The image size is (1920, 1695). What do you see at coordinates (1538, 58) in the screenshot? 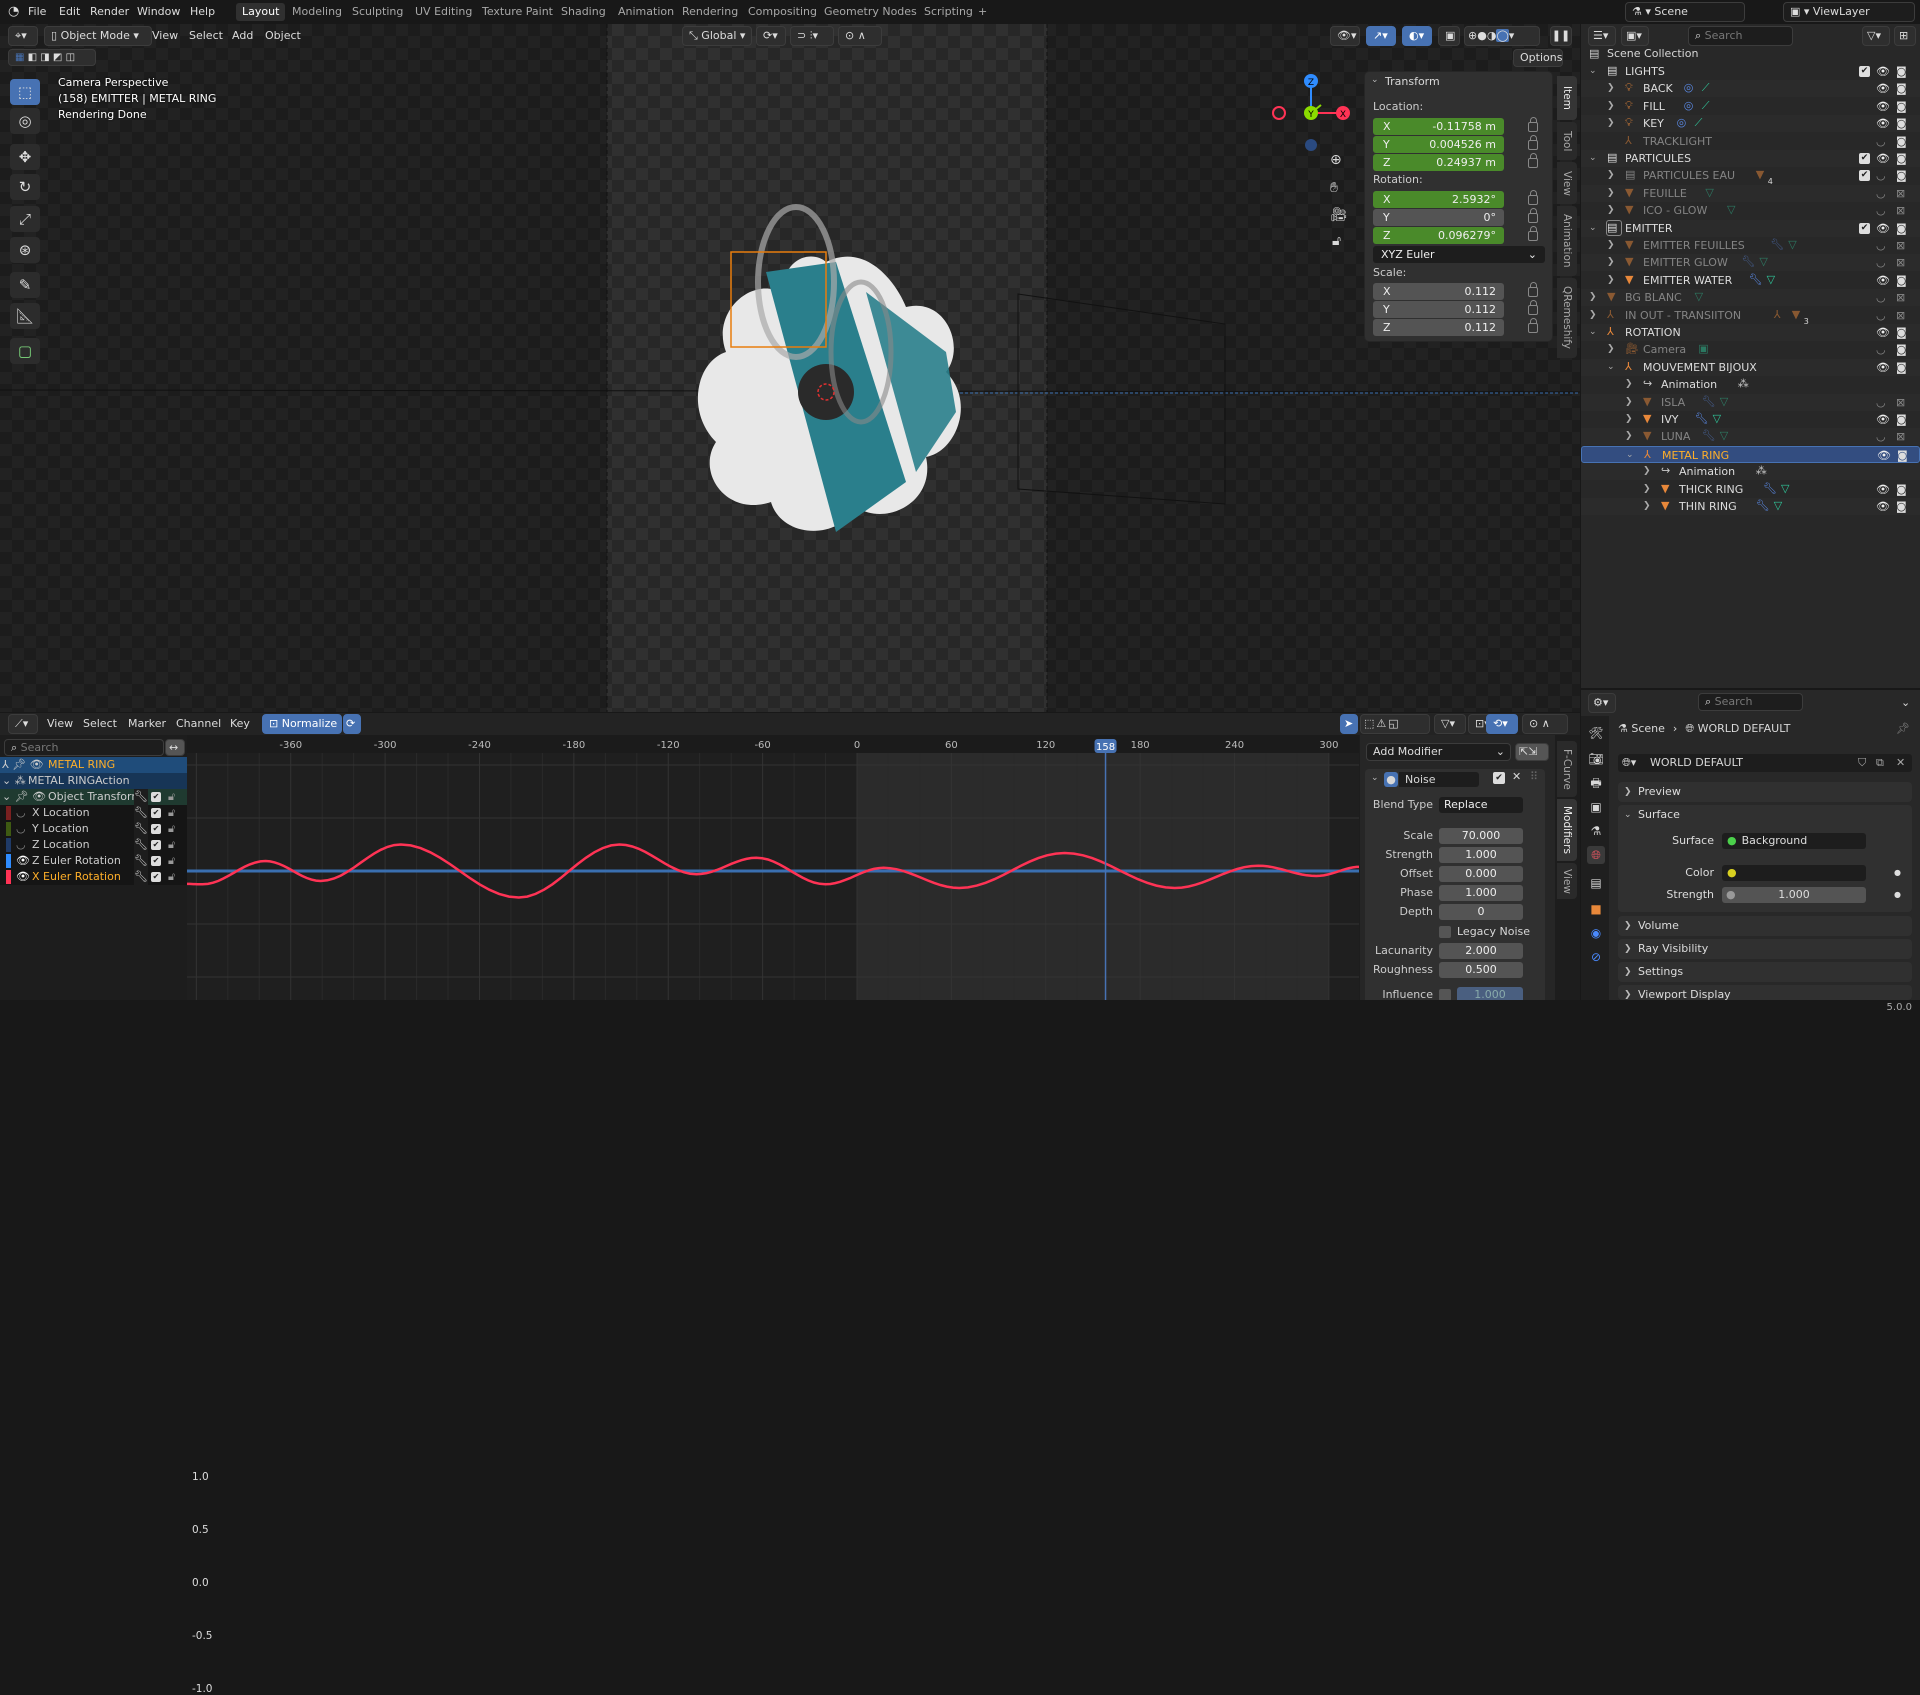
I see `options-dropdown: Options` at bounding box center [1538, 58].